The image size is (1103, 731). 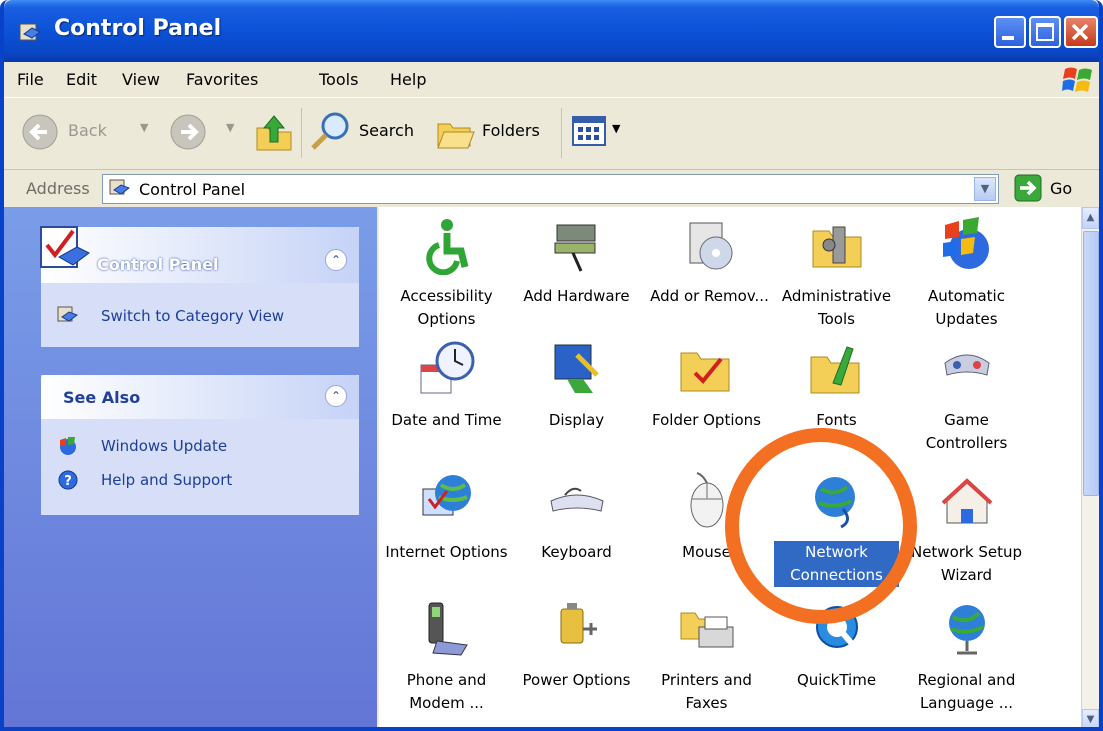 What do you see at coordinates (446, 307) in the screenshot?
I see `item-label: Accessibility Options` at bounding box center [446, 307].